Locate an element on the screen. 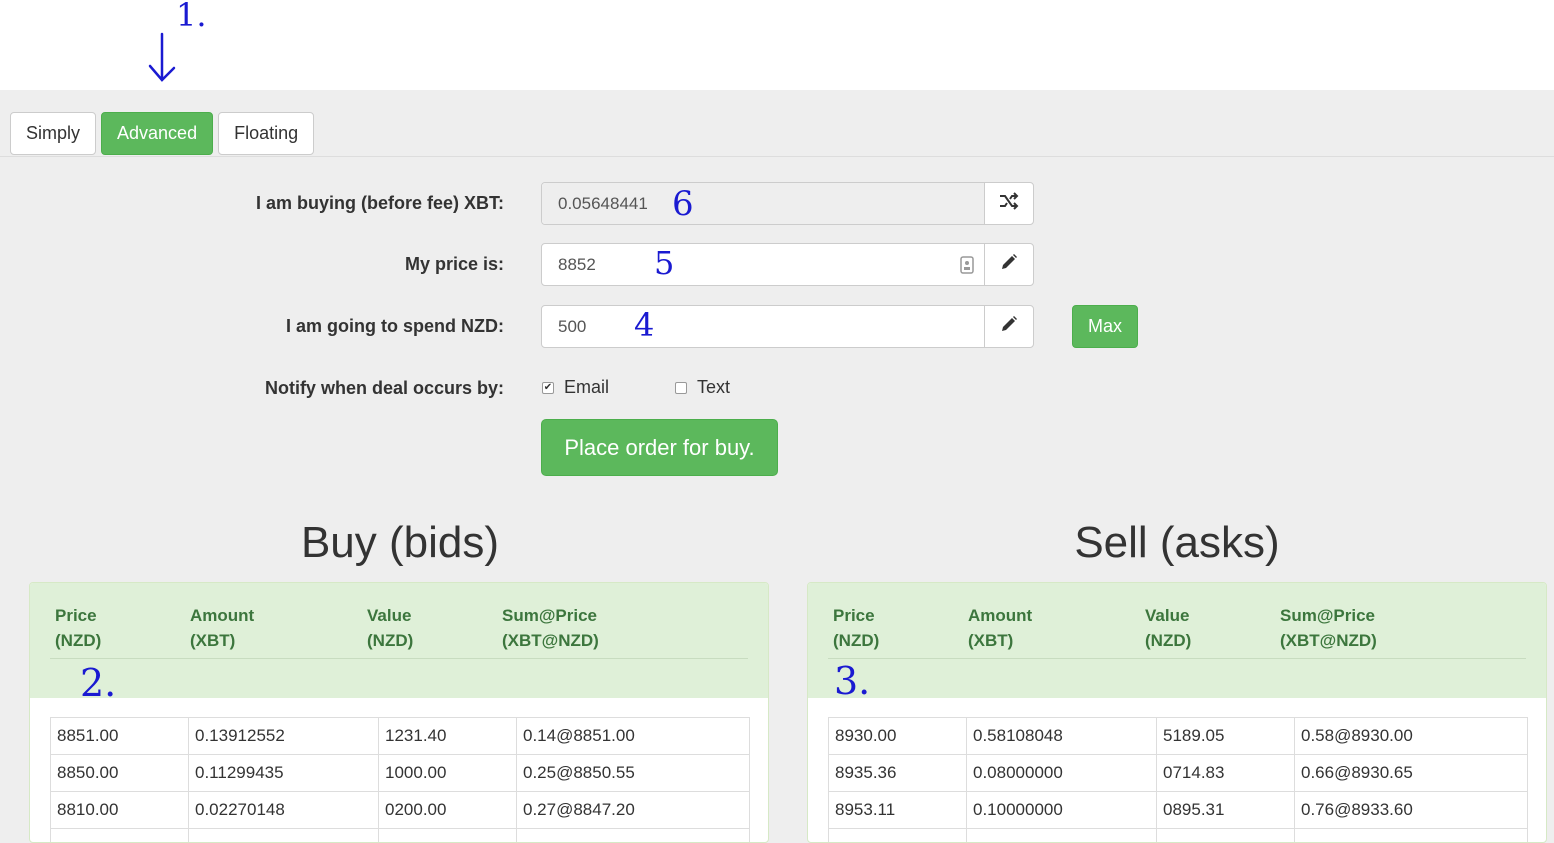 The width and height of the screenshot is (1554, 843). table-row: 8935.36 0.08000000 0714.83 0.66@8930.65 is located at coordinates (1178, 773).